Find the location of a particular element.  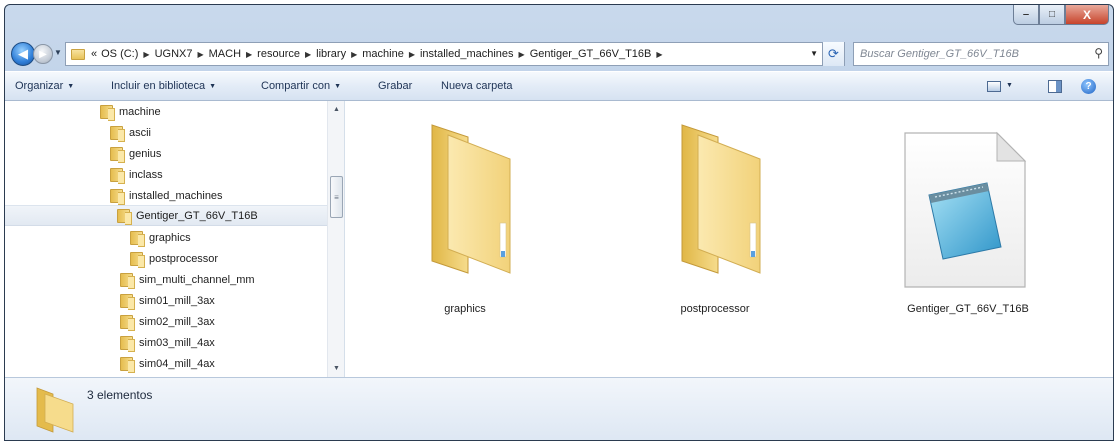

tree-item-genius: genius is located at coordinates (135, 153).